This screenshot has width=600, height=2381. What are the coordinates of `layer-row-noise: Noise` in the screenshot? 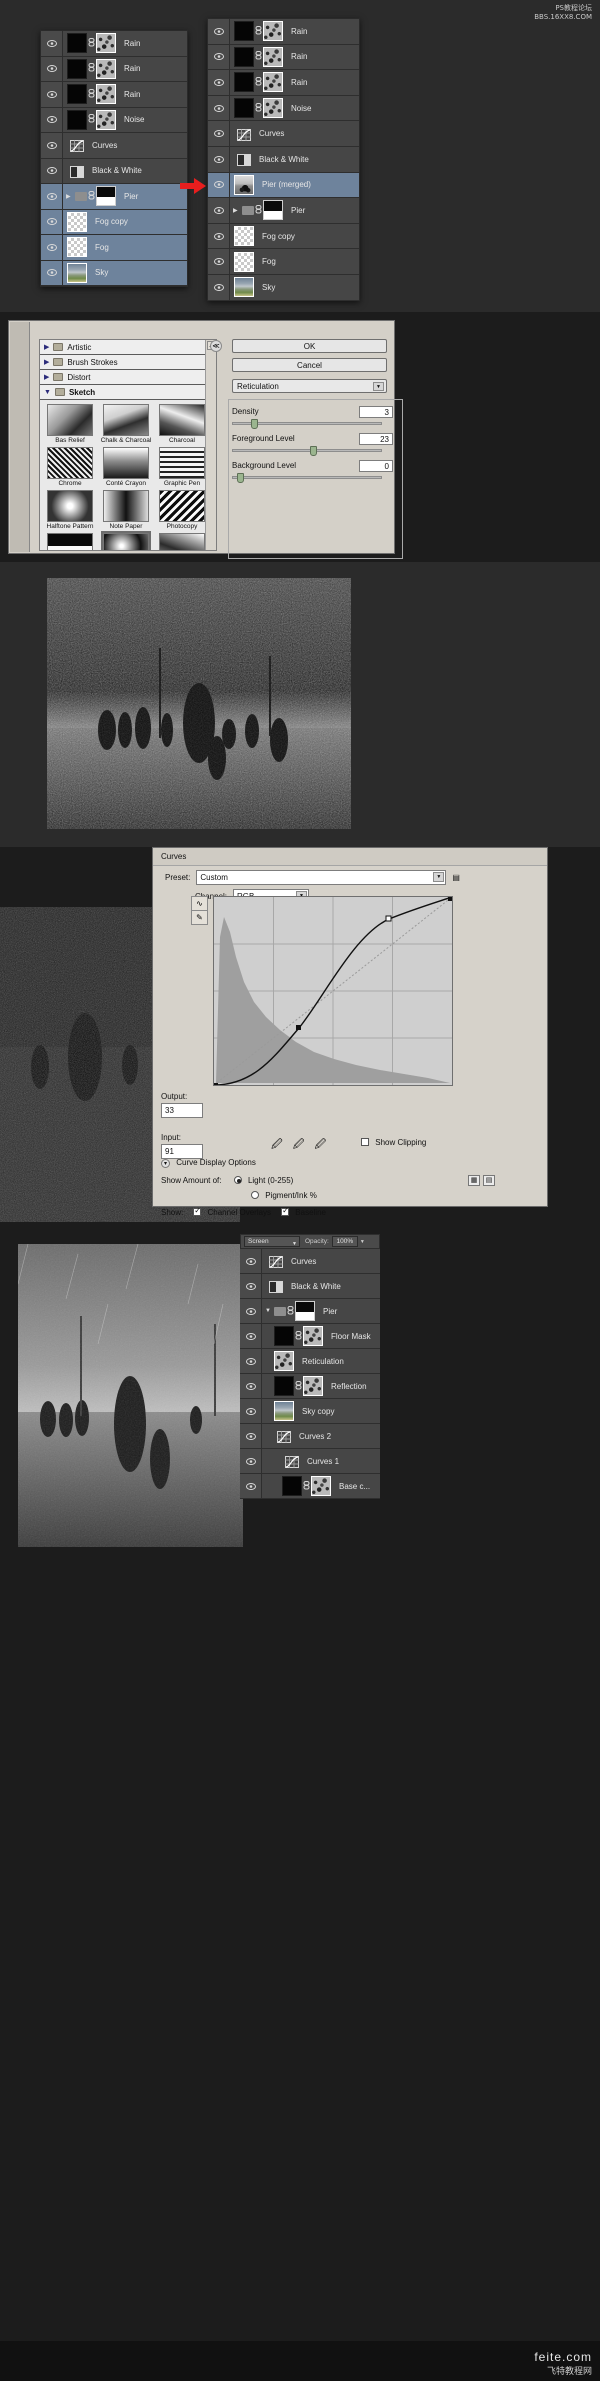 It's located at (283, 108).